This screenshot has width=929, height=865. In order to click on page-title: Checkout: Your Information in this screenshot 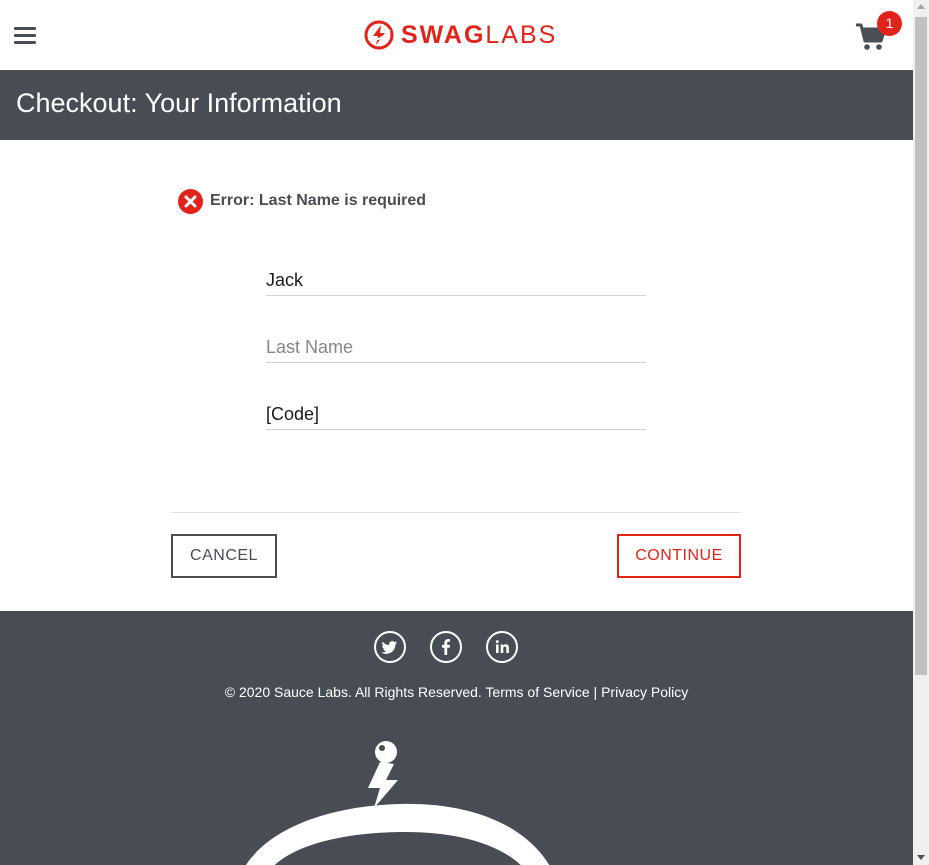, I will do `click(179, 103)`.